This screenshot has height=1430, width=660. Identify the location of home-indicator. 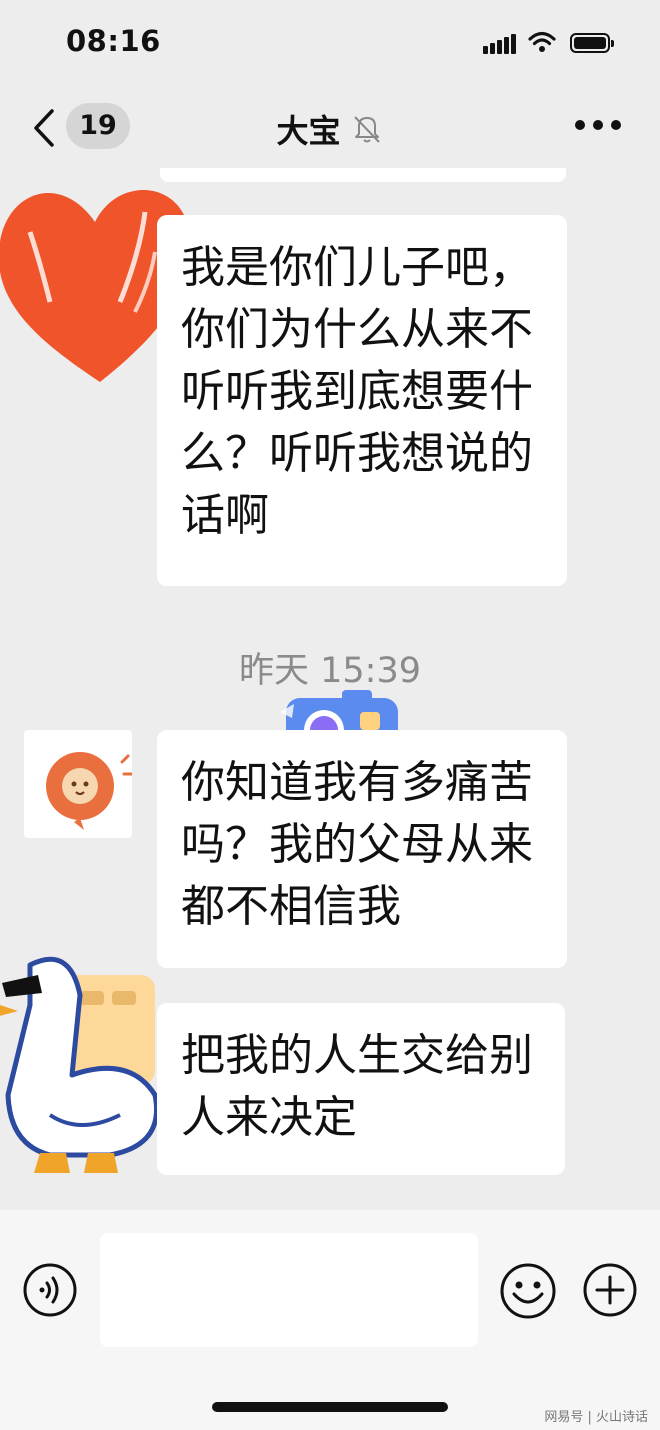
(330, 1407).